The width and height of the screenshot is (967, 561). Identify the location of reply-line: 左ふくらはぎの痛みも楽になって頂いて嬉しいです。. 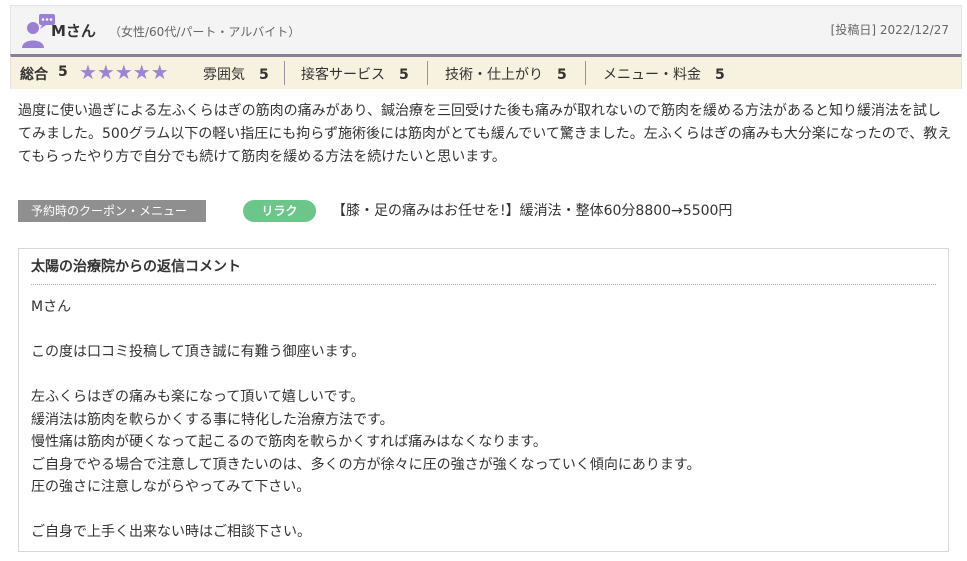
(198, 397).